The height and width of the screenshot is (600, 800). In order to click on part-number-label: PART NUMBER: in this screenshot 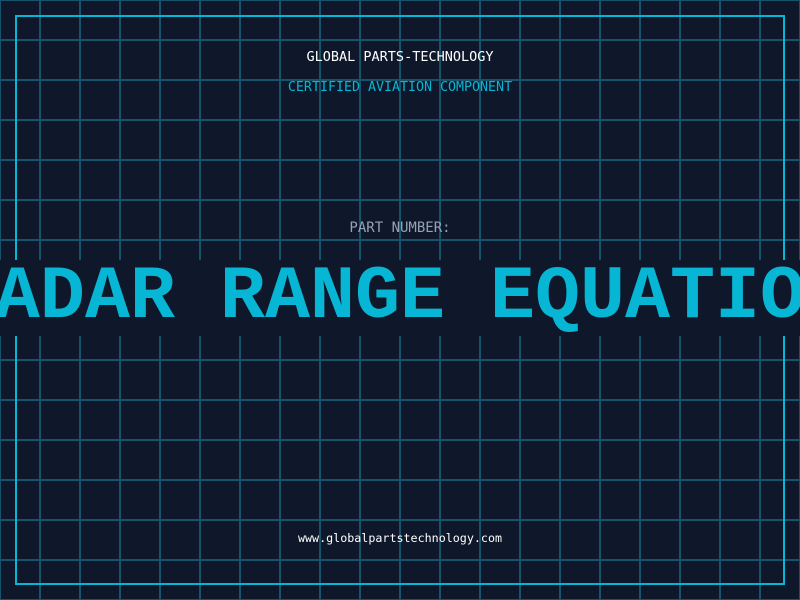, I will do `click(400, 228)`.